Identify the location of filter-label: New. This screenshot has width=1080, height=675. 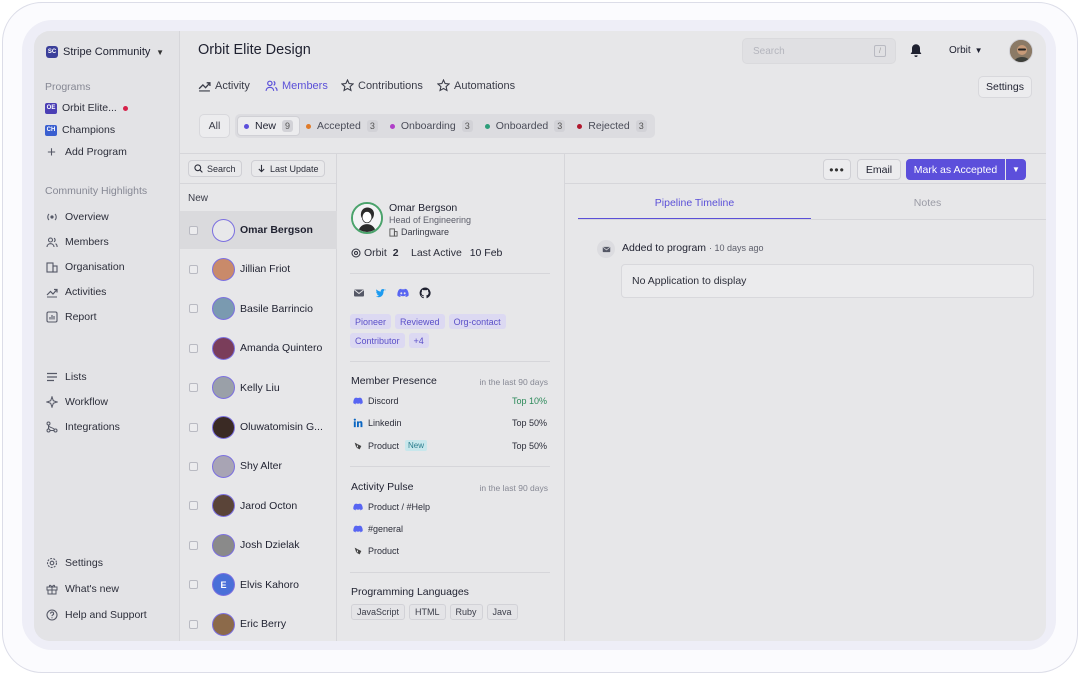
(266, 126).